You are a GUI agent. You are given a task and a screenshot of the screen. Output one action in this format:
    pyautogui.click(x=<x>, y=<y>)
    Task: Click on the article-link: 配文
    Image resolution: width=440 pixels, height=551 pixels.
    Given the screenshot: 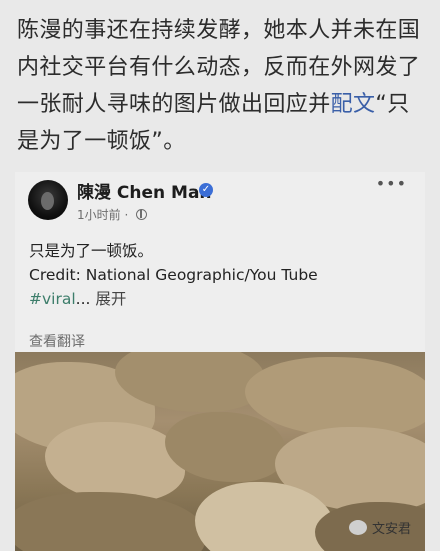 What is the action you would take?
    pyautogui.click(x=353, y=104)
    